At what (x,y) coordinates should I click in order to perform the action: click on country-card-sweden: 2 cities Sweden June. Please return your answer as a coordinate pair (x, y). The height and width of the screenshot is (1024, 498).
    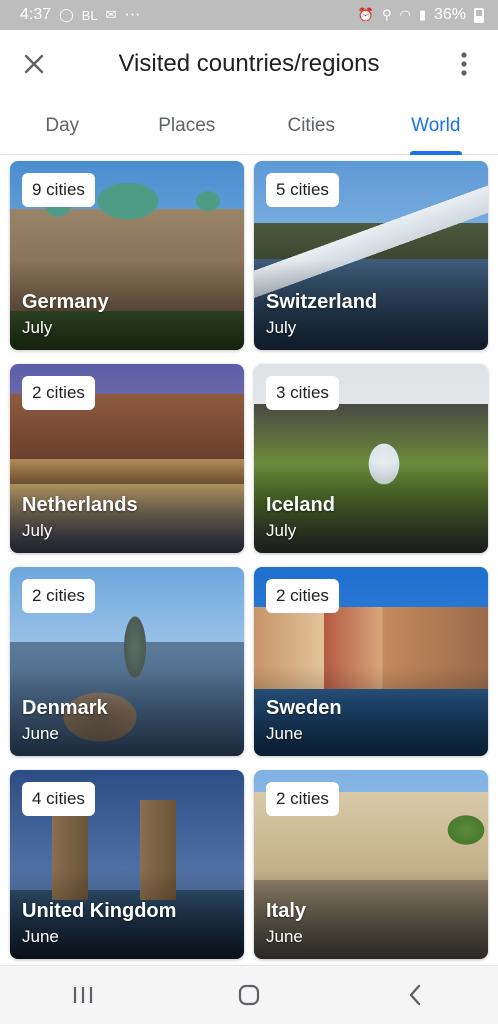
    Looking at the image, I should click on (371, 661).